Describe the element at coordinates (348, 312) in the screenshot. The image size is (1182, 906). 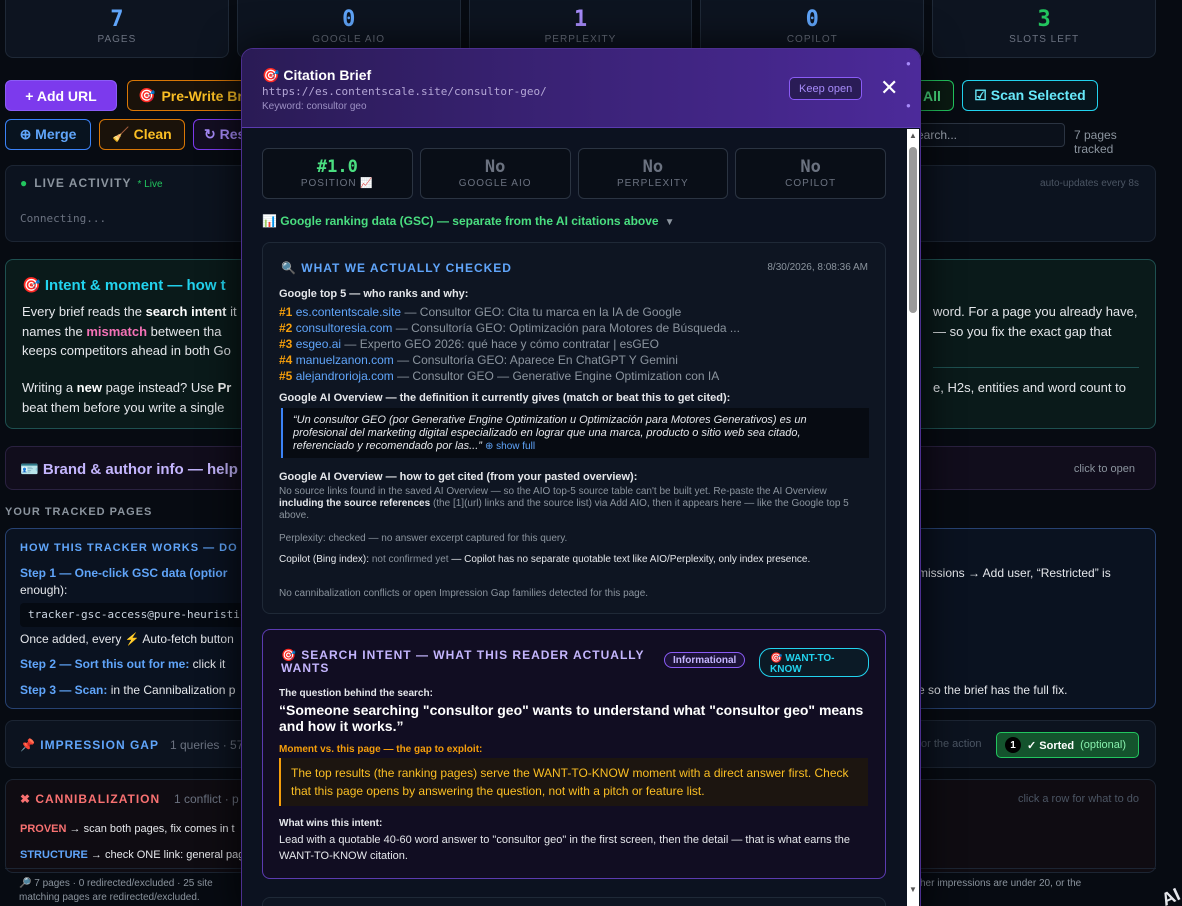
I see `result-link: es.contentscale.site` at that location.